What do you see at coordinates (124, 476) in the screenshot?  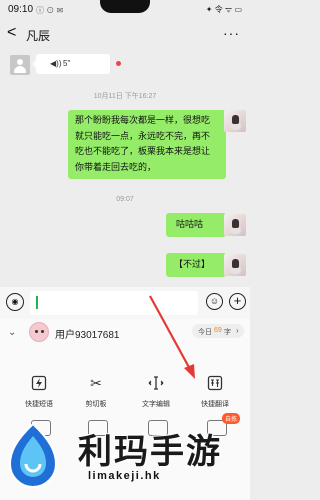 I see `watermark-domain: limakeji.hk` at bounding box center [124, 476].